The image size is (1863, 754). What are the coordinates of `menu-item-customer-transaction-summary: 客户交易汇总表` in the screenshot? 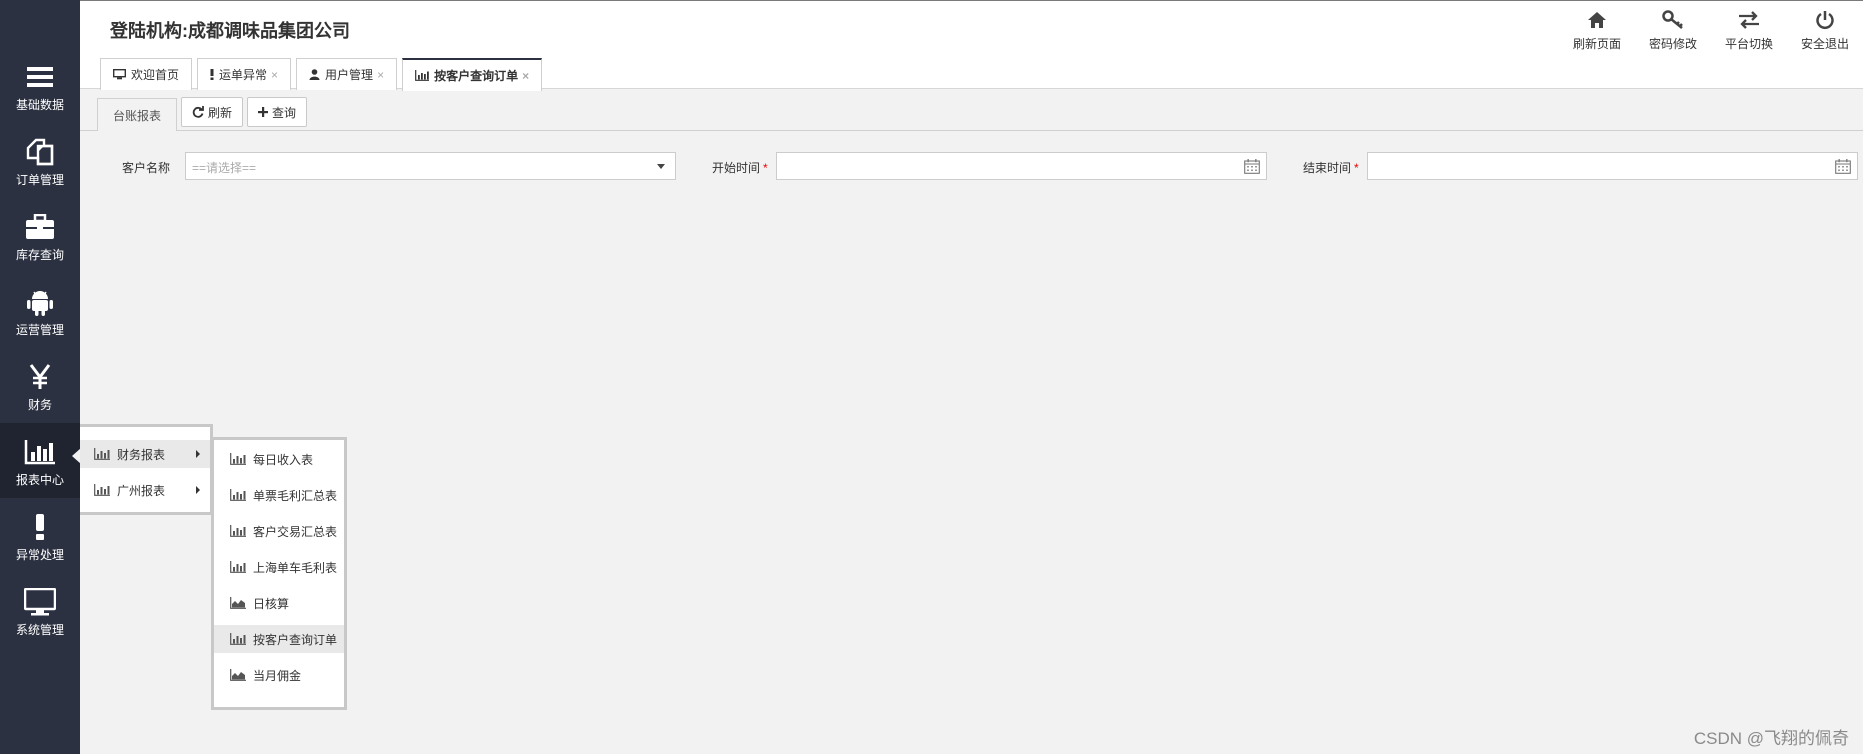 It's located at (279, 531).